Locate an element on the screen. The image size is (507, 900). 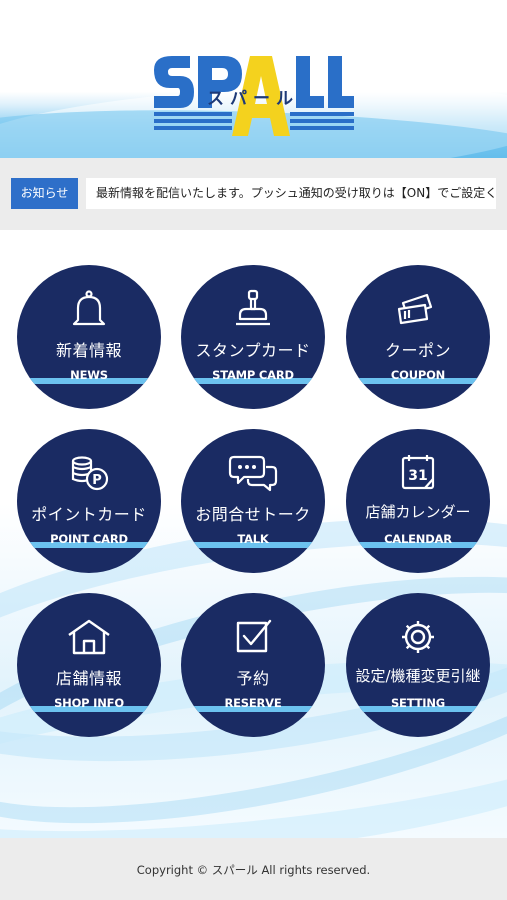
menu-reserve-button: 予約 RESERVE is located at coordinates (253, 665).